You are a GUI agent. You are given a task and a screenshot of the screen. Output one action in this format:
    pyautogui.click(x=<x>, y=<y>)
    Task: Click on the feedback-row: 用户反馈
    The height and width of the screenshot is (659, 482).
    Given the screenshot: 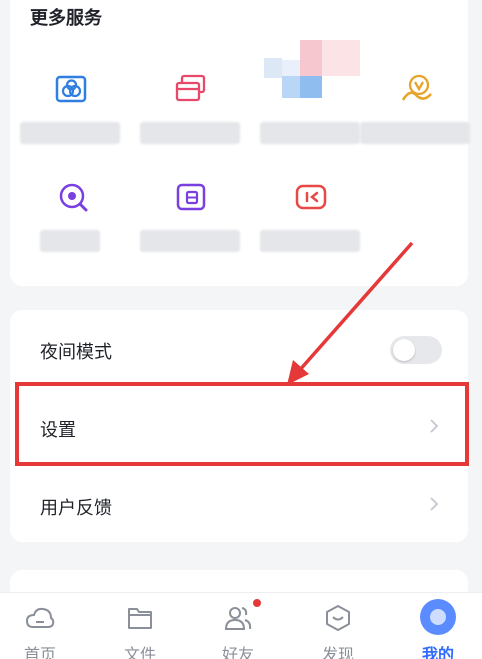 What is the action you would take?
    pyautogui.click(x=239, y=504)
    